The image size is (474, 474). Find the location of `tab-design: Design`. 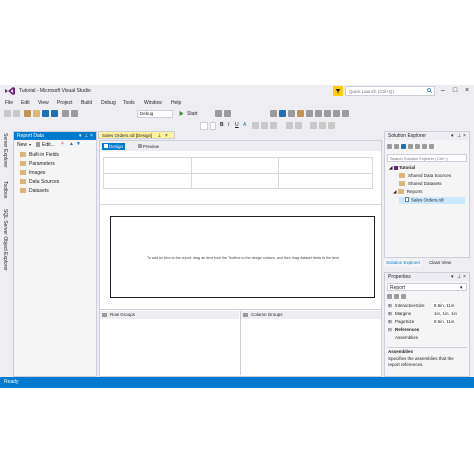

tab-design: Design is located at coordinates (114, 146).